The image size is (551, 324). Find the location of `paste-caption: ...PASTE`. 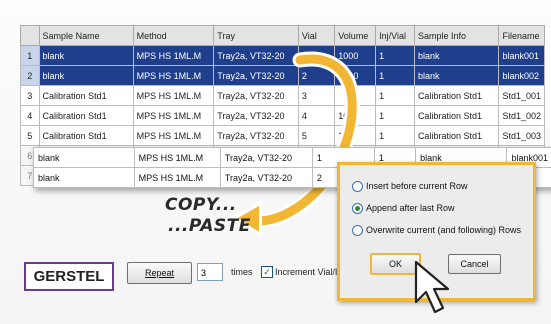

paste-caption: ...PASTE is located at coordinates (209, 226).